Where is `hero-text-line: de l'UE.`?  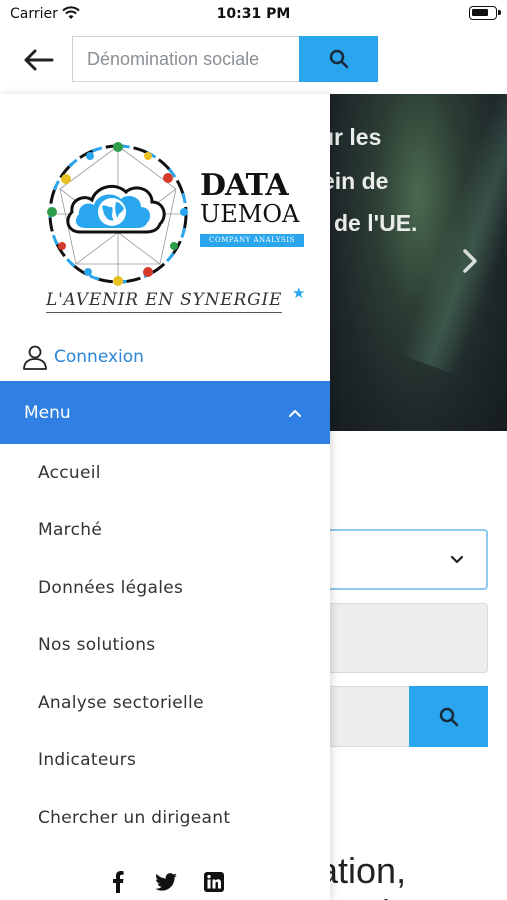 hero-text-line: de l'UE. is located at coordinates (376, 223).